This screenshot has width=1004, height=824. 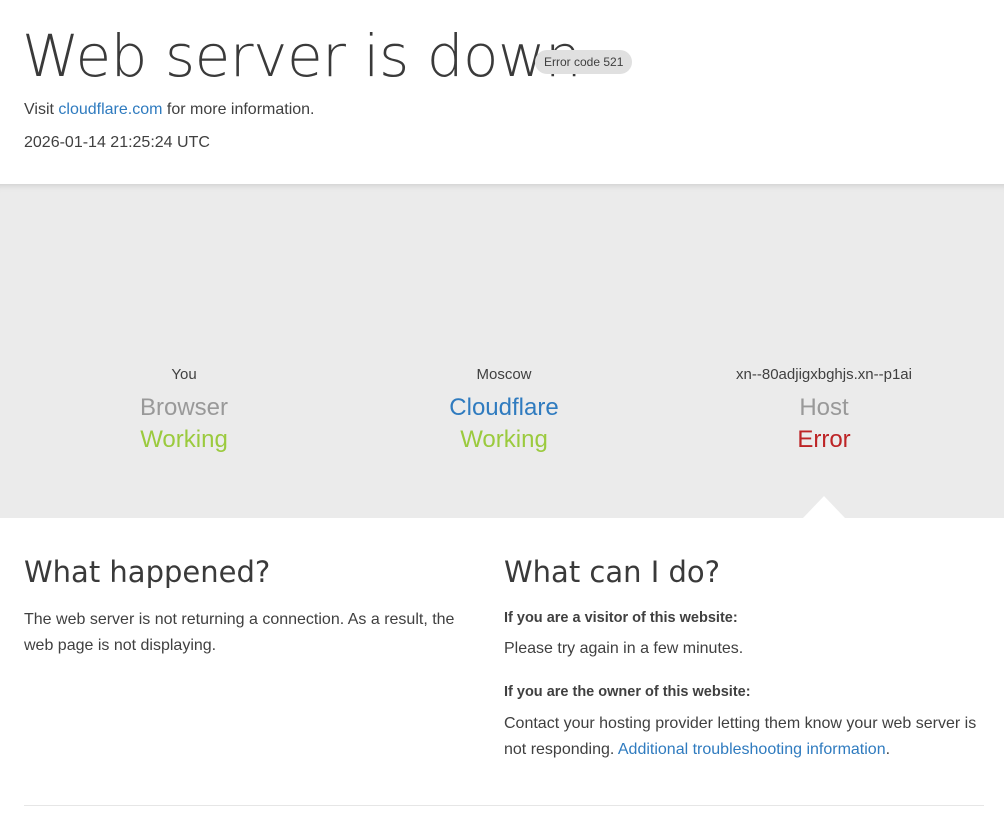 I want to click on node-state: Error, so click(x=824, y=439).